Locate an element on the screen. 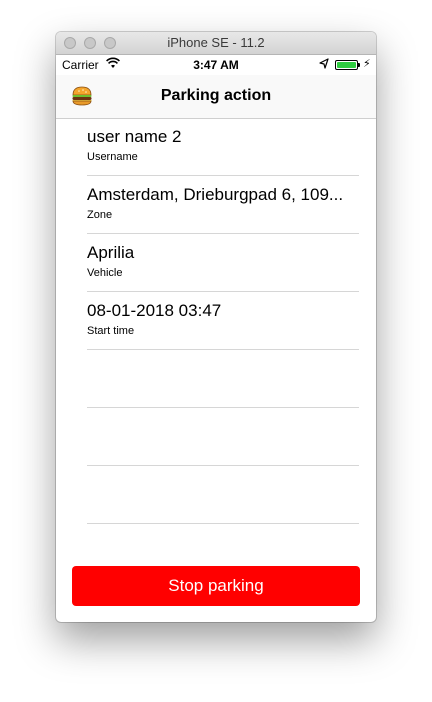  zone-label: Zone is located at coordinates (100, 215).